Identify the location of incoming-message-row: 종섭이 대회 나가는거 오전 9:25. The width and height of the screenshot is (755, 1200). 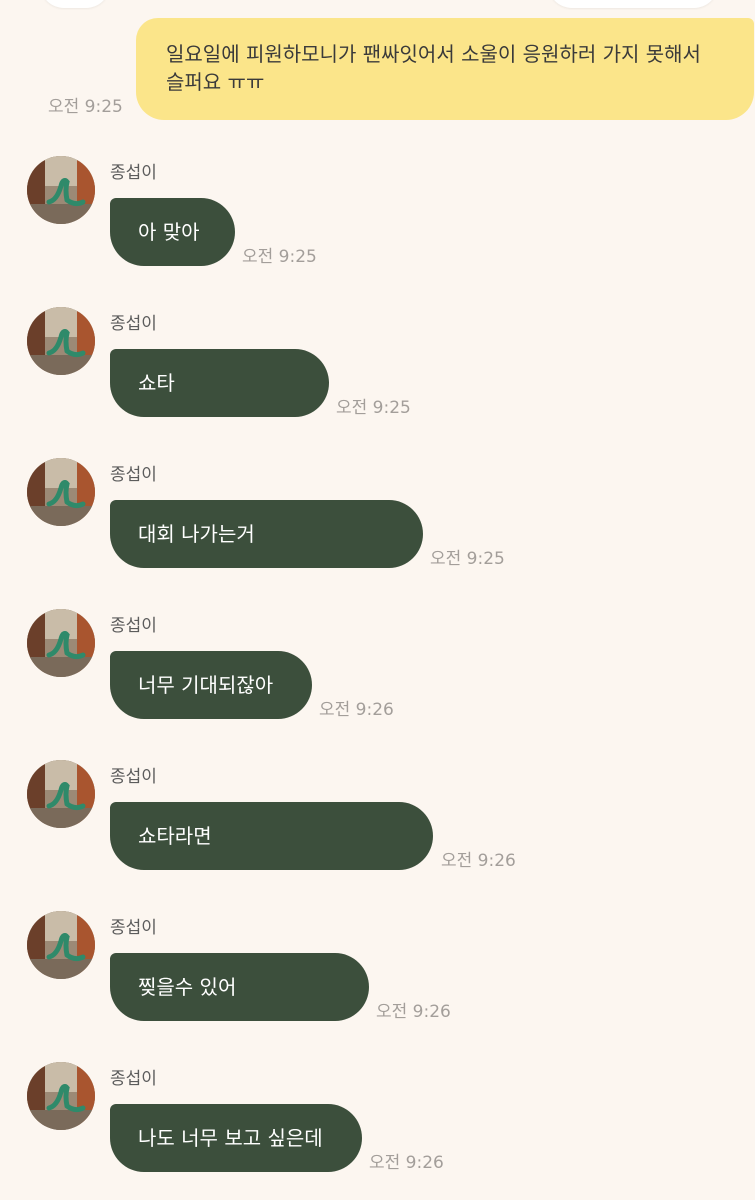
(377, 523).